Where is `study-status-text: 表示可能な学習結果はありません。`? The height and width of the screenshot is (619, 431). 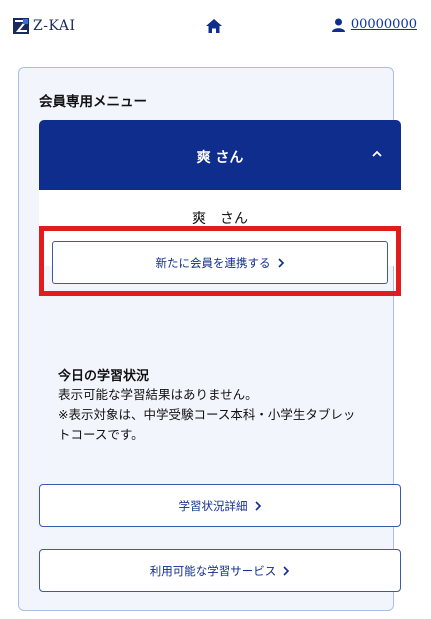 study-status-text: 表示可能な学習結果はありません。 is located at coordinates (158, 394).